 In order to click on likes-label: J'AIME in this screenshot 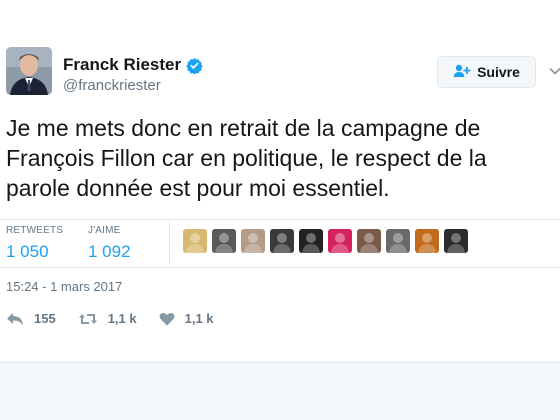, I will do `click(104, 230)`.